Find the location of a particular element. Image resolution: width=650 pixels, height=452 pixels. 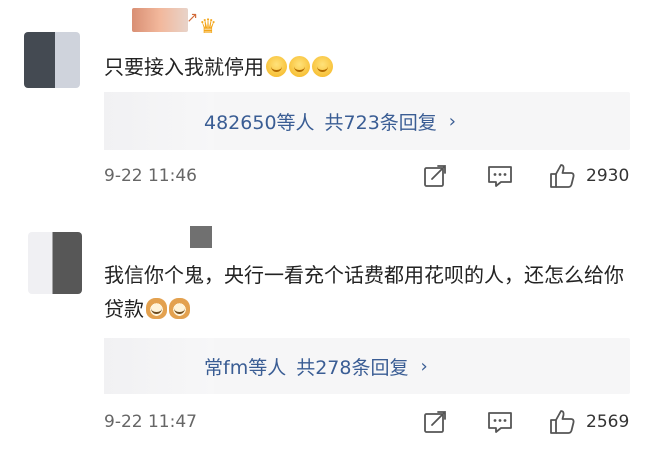

reply-count-link: 共278条回复 is located at coordinates (352, 366).